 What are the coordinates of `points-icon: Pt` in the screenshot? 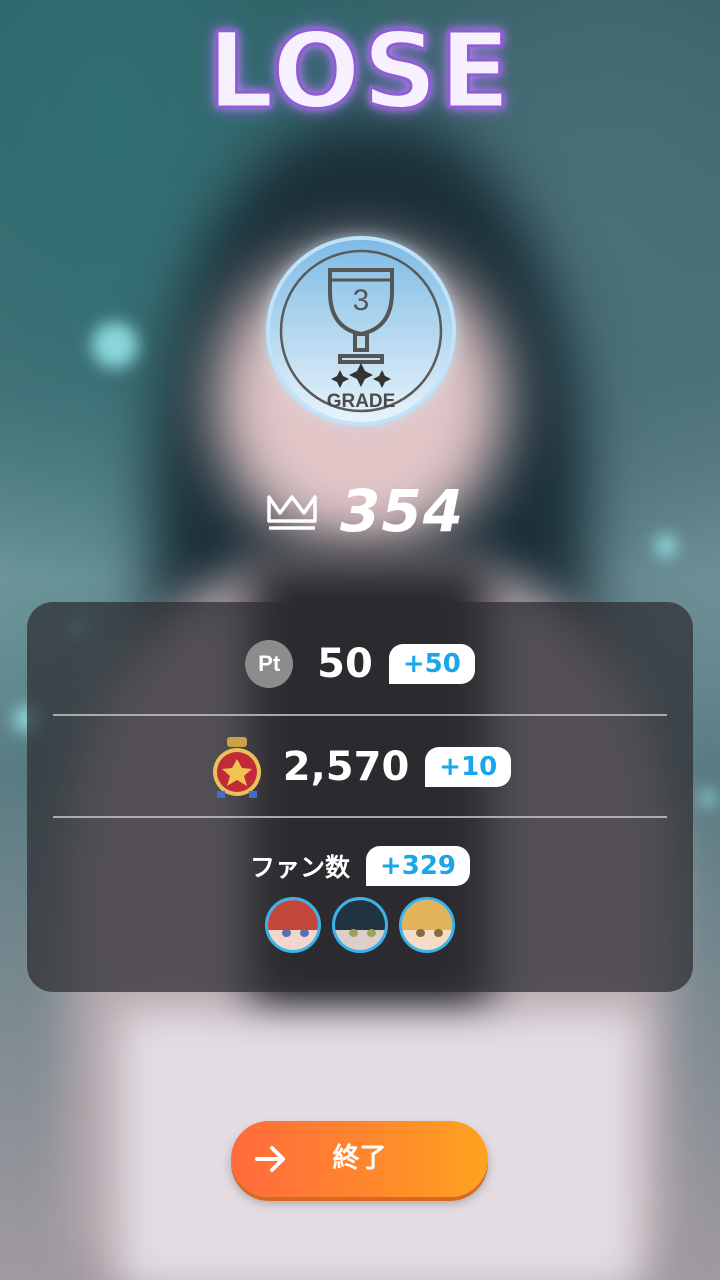 It's located at (269, 664).